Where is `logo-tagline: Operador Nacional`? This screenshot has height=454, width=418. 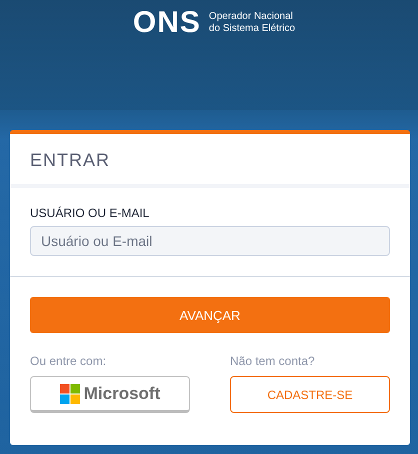
logo-tagline: Operador Nacional is located at coordinates (251, 17).